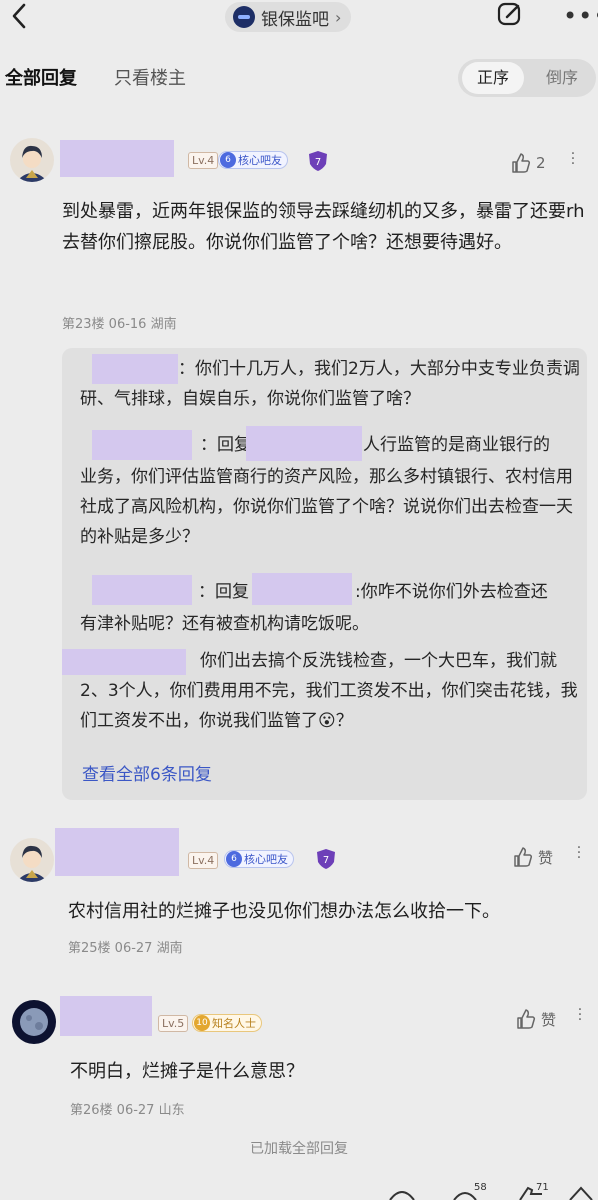 This screenshot has width=598, height=1200. Describe the element at coordinates (542, 1187) in the screenshot. I see `like-count: 71` at that location.